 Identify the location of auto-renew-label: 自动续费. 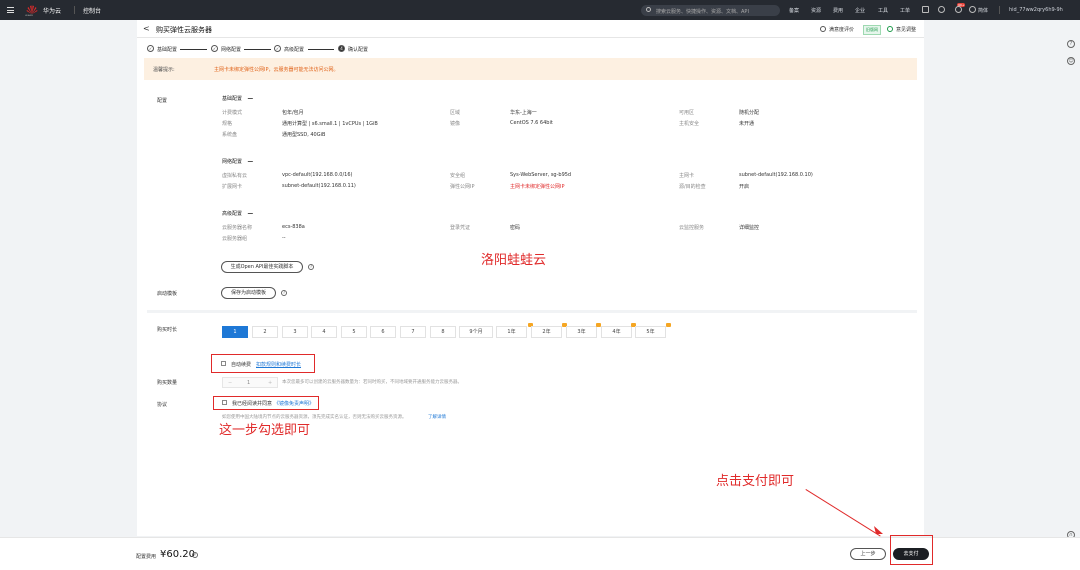
(241, 365).